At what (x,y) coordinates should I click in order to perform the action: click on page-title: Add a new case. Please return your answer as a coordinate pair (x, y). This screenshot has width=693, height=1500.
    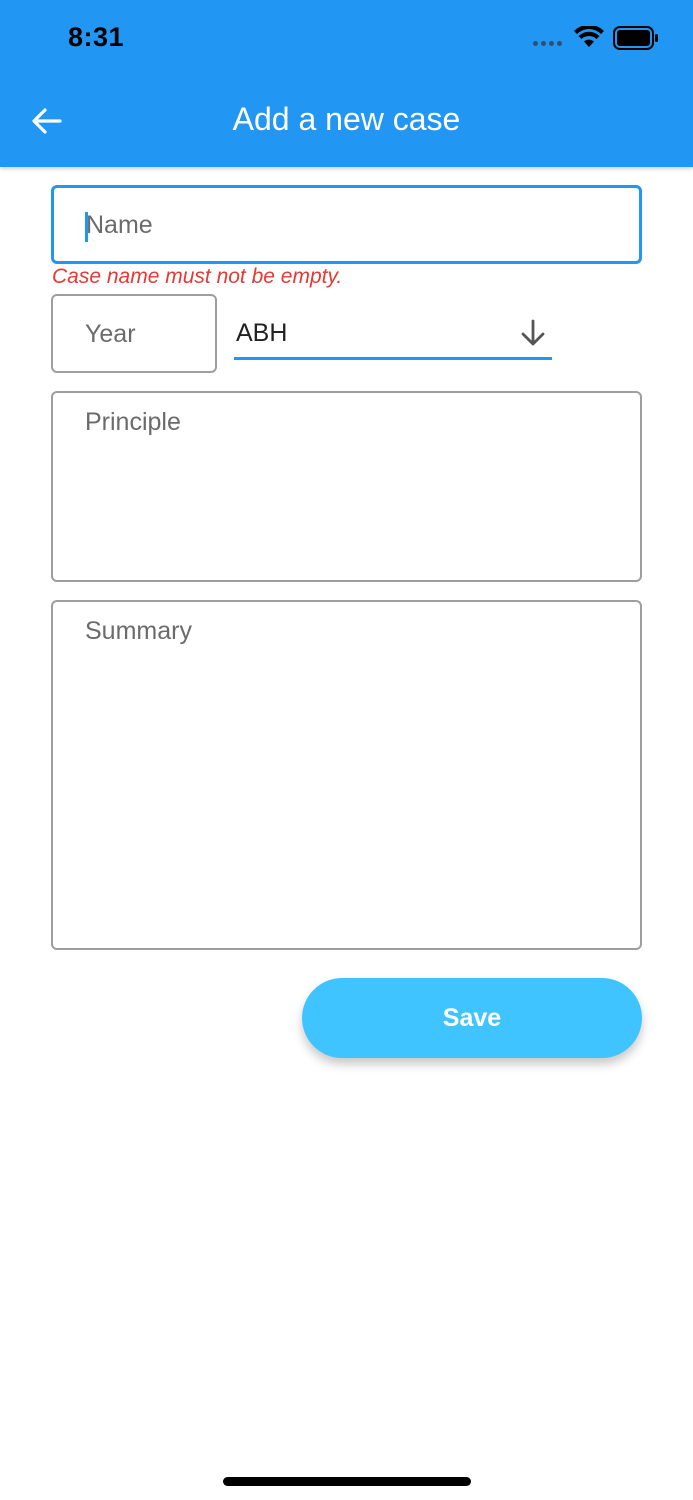
    Looking at the image, I should click on (346, 119).